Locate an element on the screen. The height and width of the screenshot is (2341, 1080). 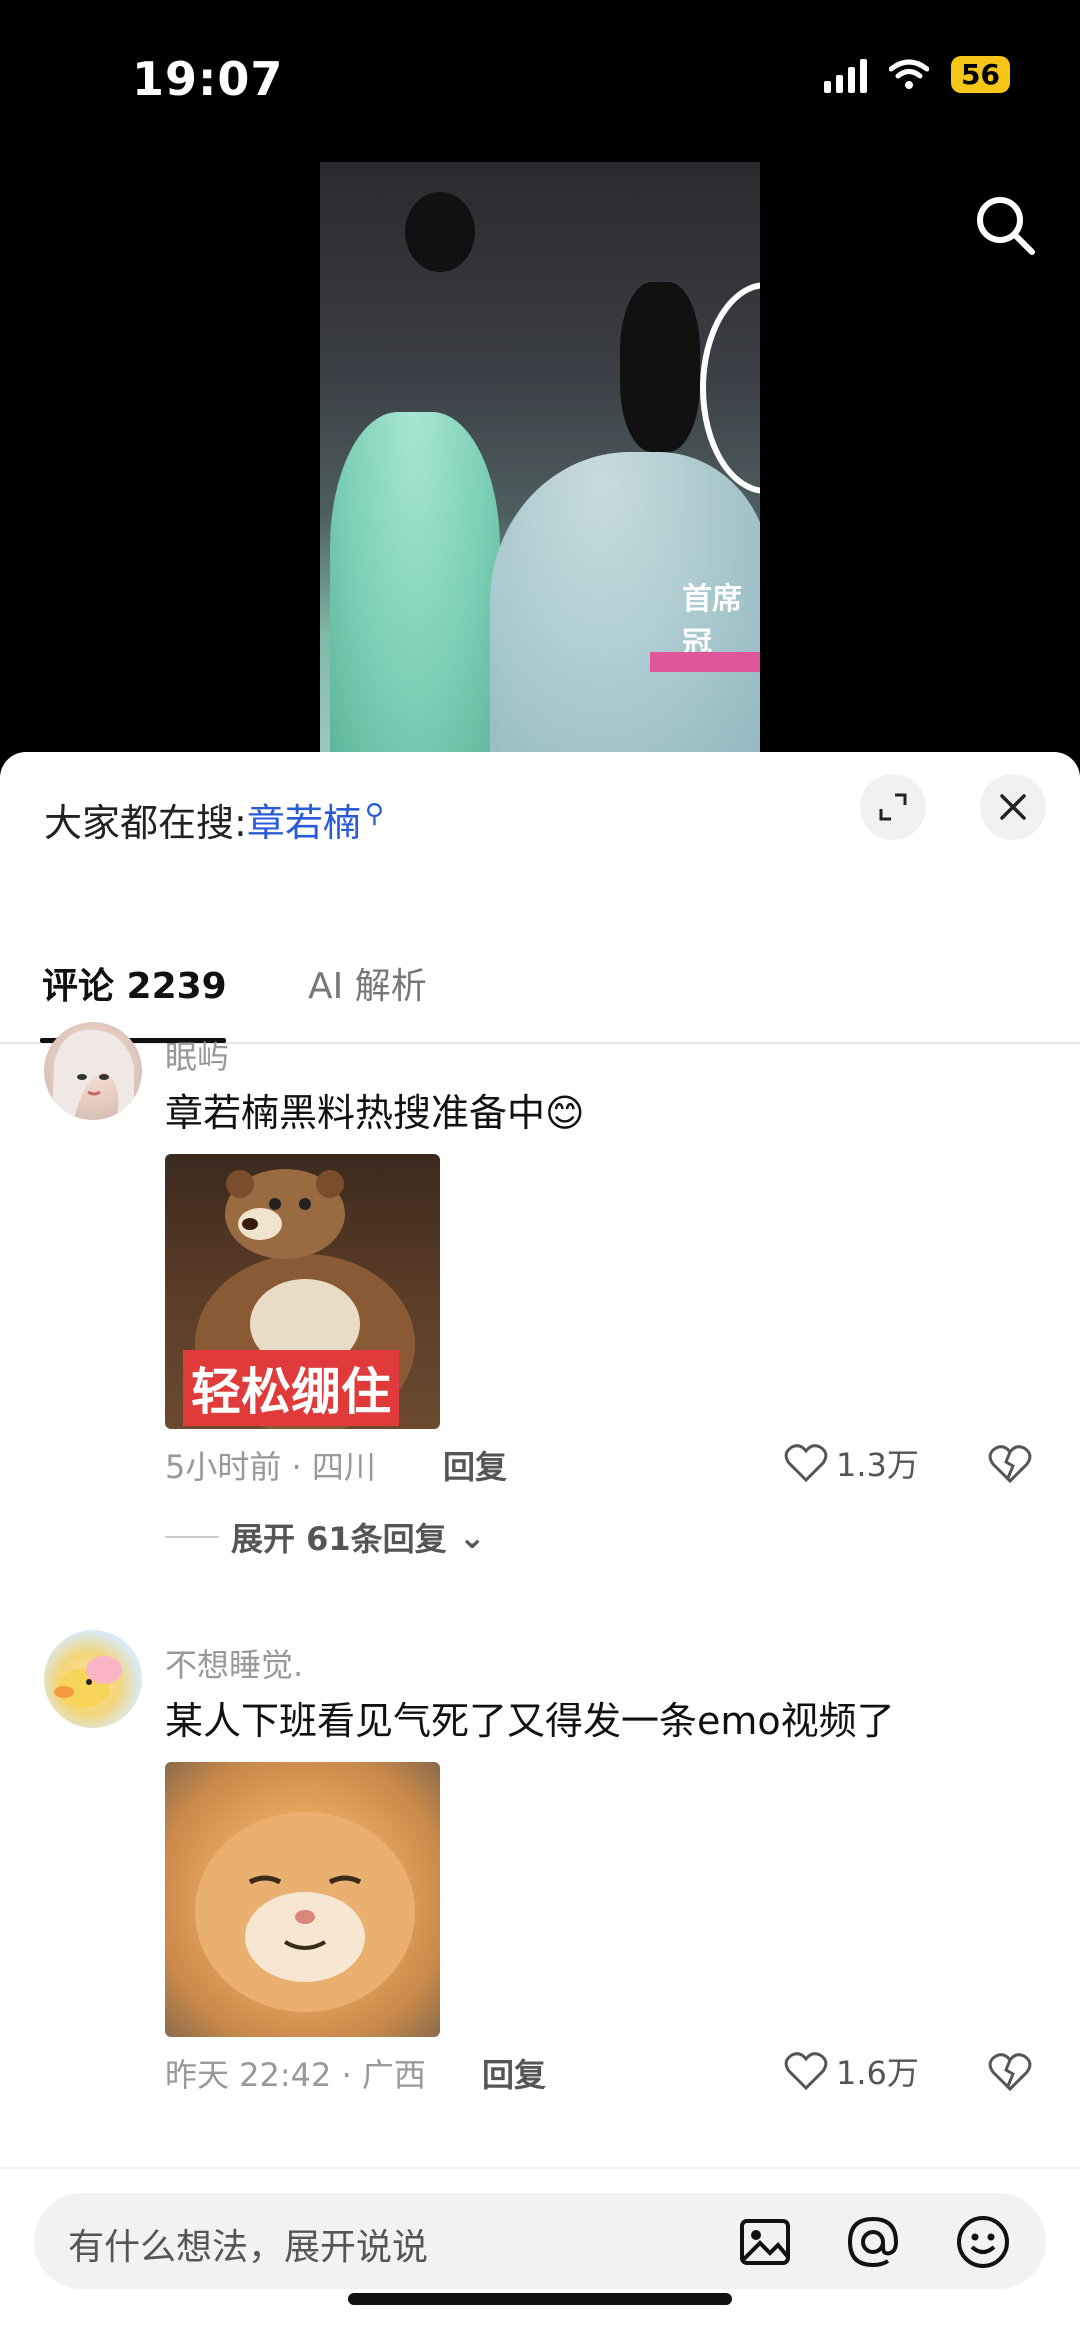
status-indicators: 56 is located at coordinates (917, 74).